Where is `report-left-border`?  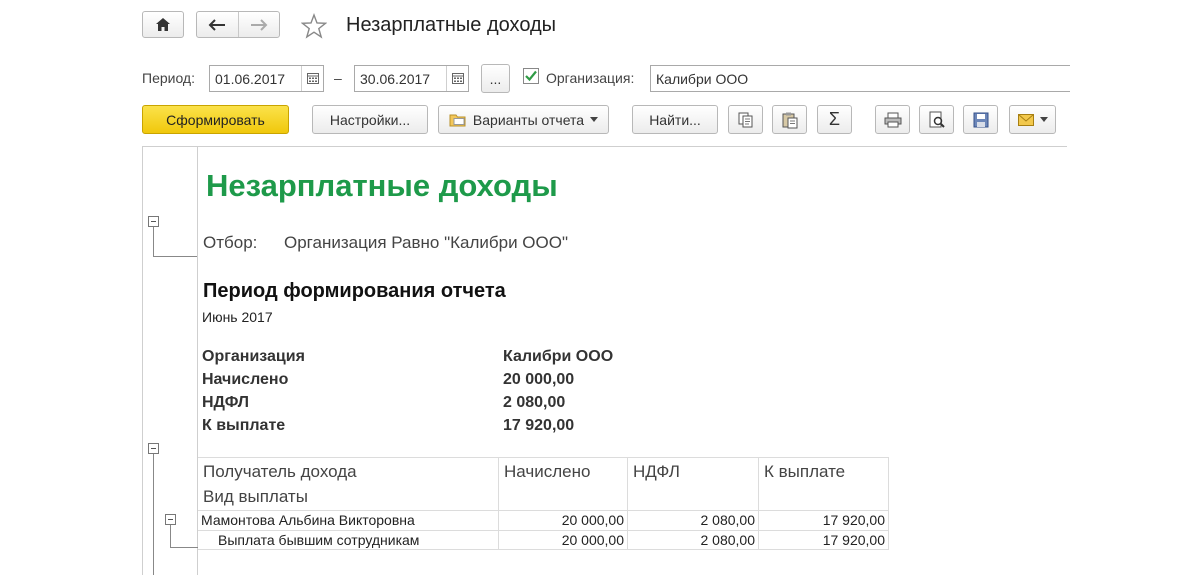 report-left-border is located at coordinates (142, 360).